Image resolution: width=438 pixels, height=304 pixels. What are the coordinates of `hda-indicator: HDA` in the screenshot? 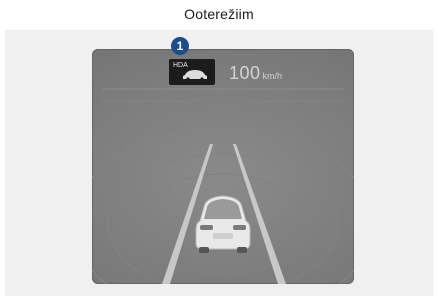 It's located at (192, 72).